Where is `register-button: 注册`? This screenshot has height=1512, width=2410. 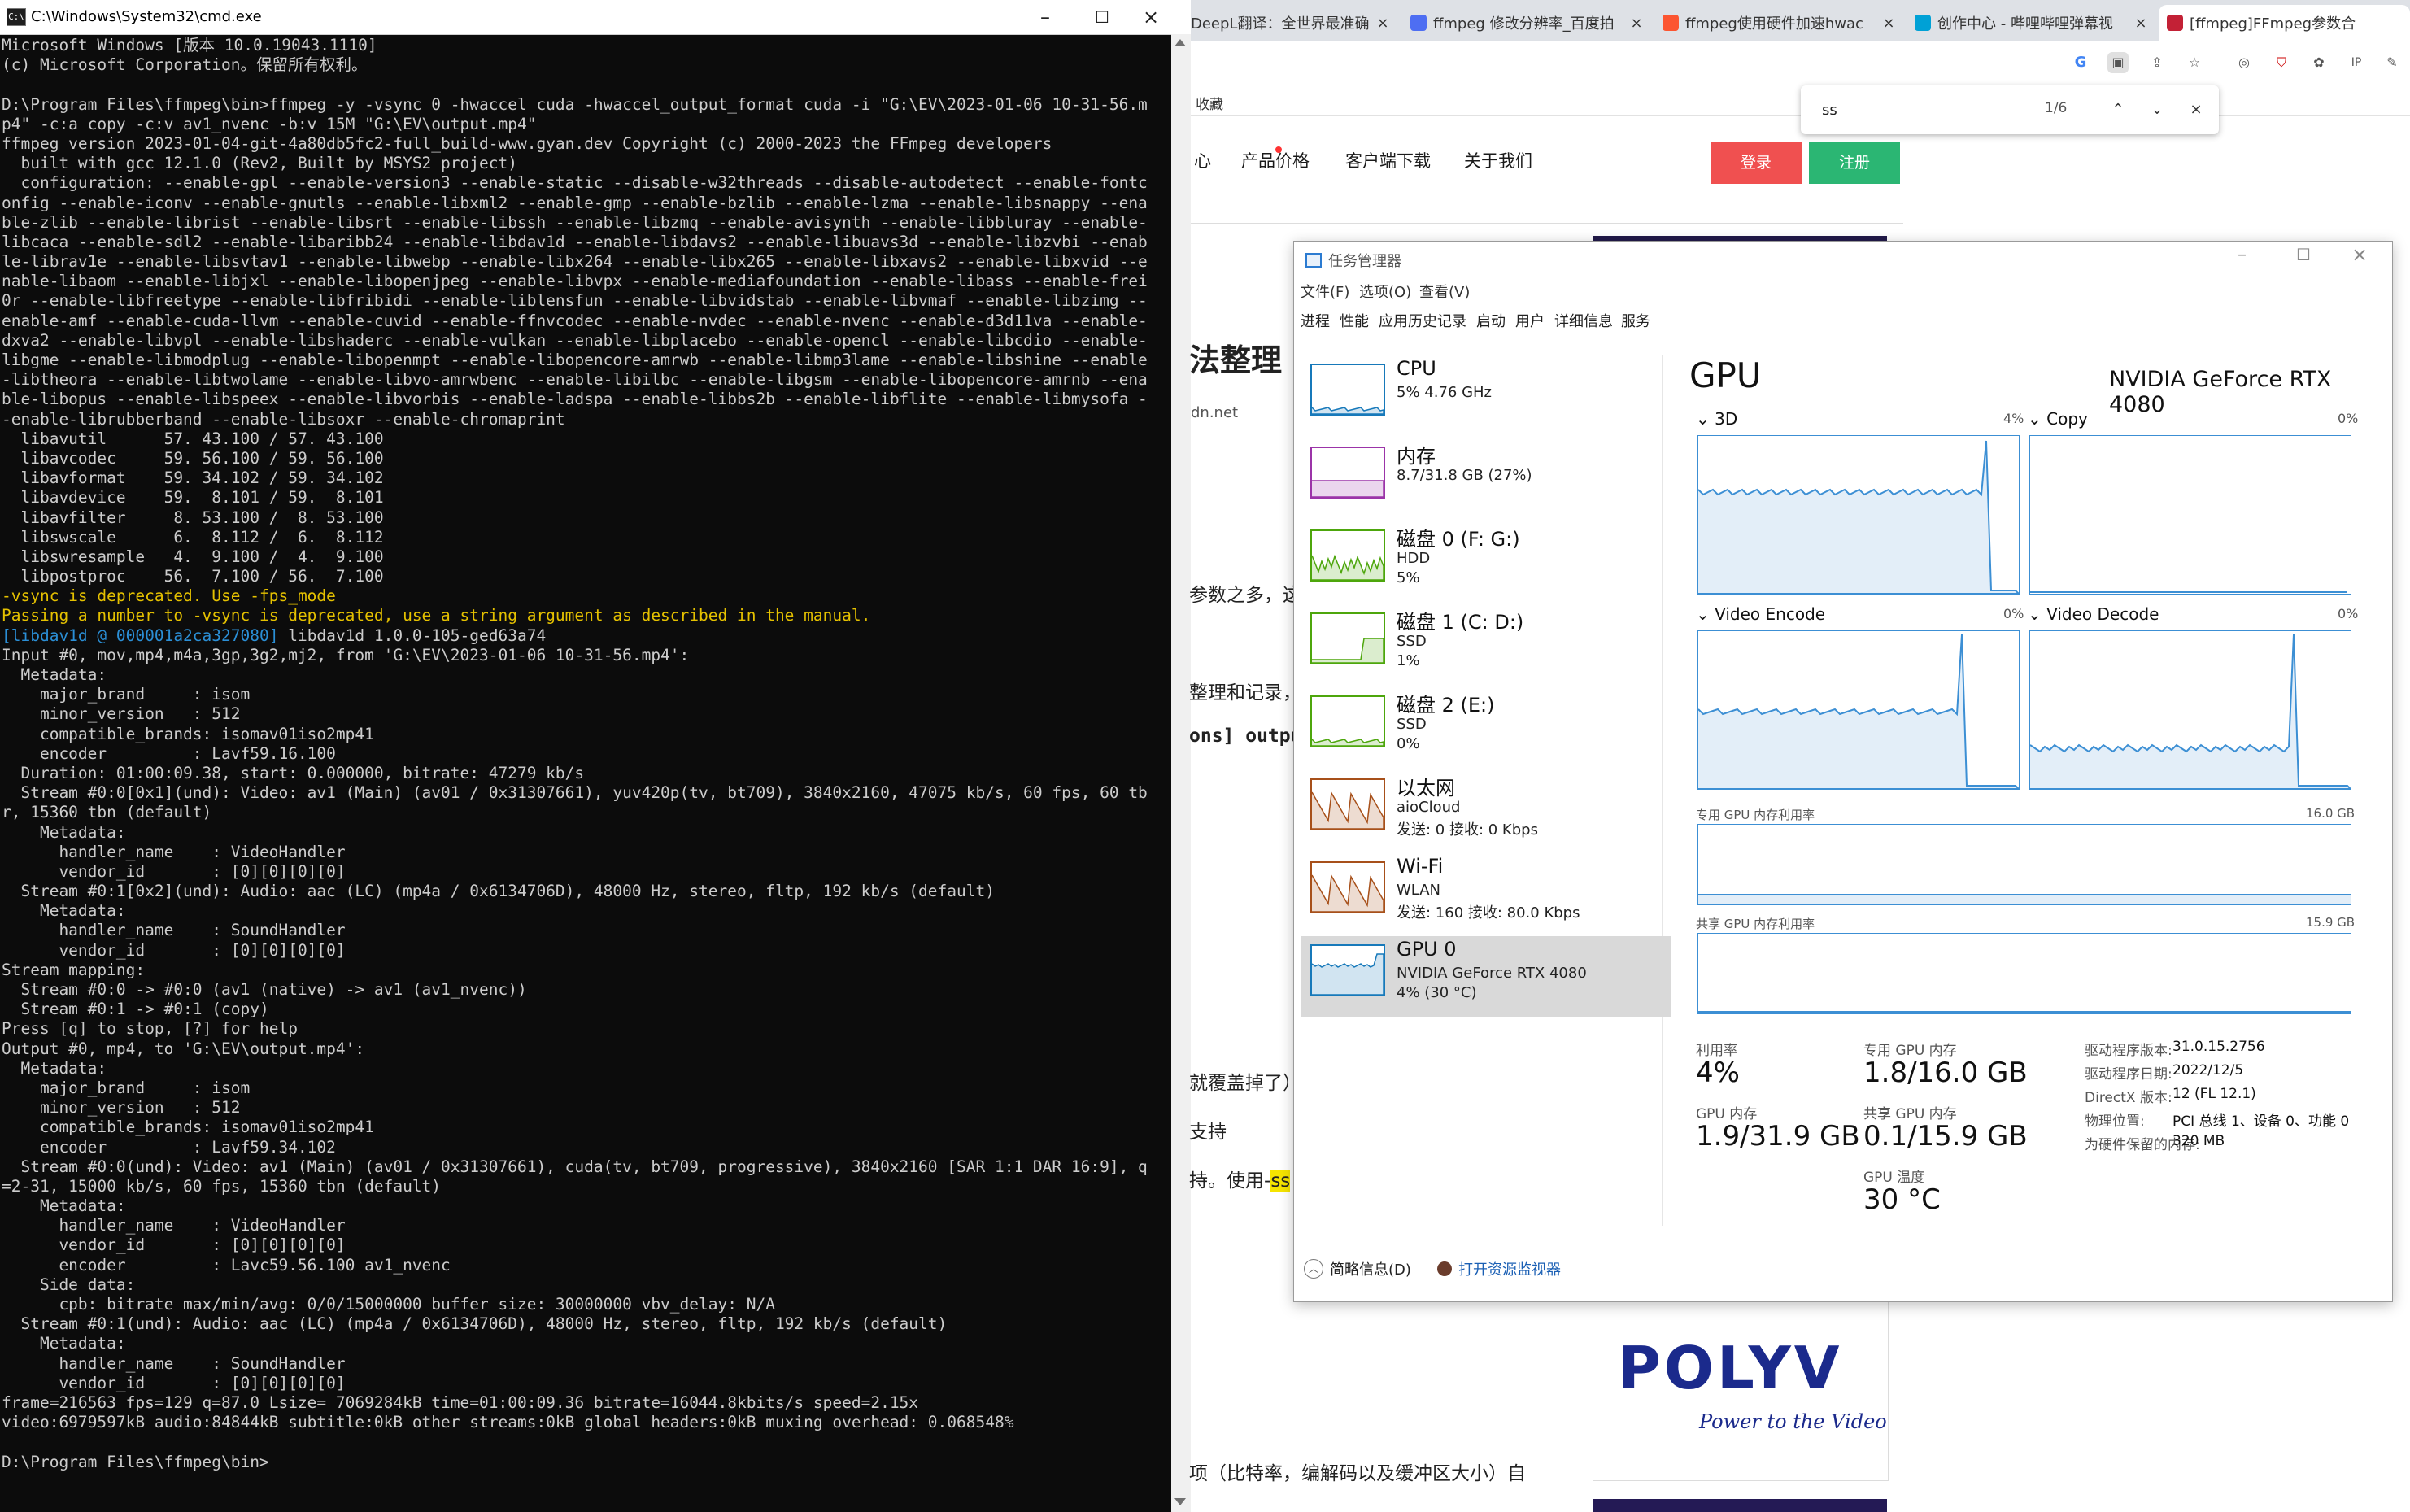
register-button: 注册 is located at coordinates (1855, 163).